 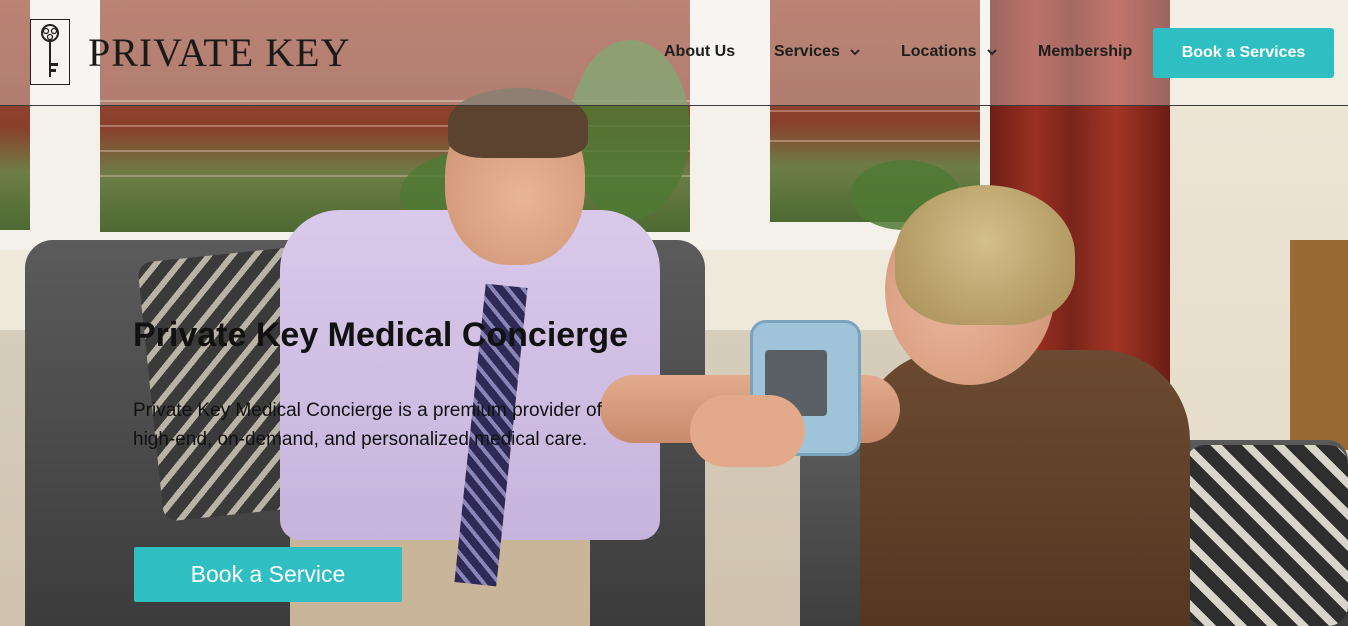 I want to click on book-service-button: Book a Service, so click(x=268, y=574).